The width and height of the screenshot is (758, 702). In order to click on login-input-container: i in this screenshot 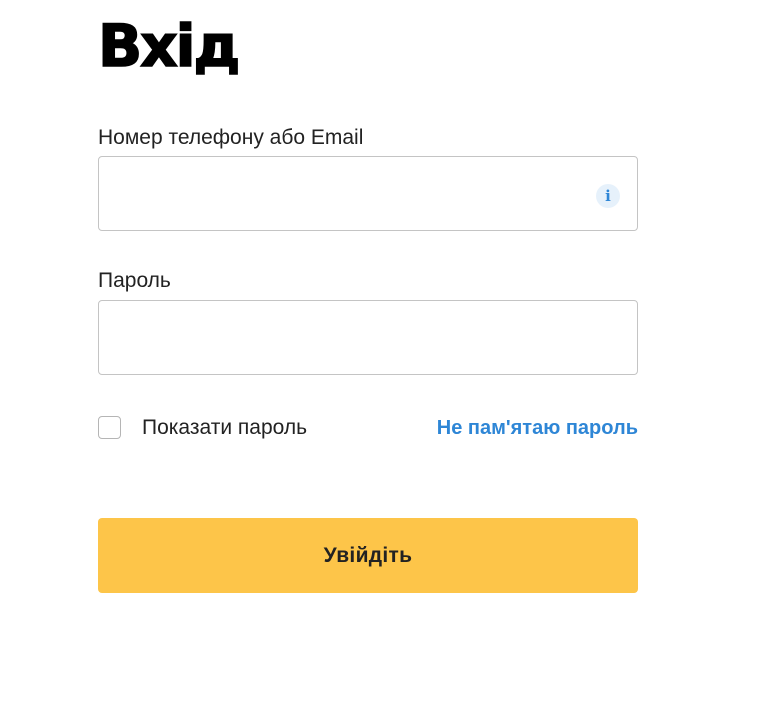, I will do `click(368, 193)`.